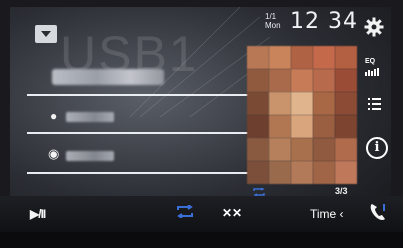  I want to click on dropdown-arrow-icon, so click(46, 34).